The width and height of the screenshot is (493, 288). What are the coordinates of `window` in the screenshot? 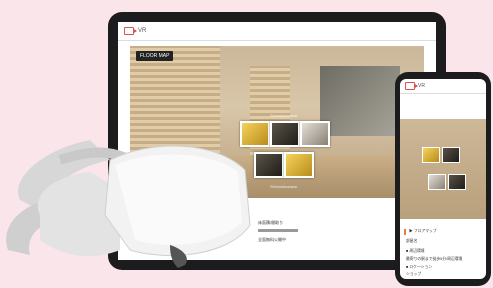 It's located at (360, 101).